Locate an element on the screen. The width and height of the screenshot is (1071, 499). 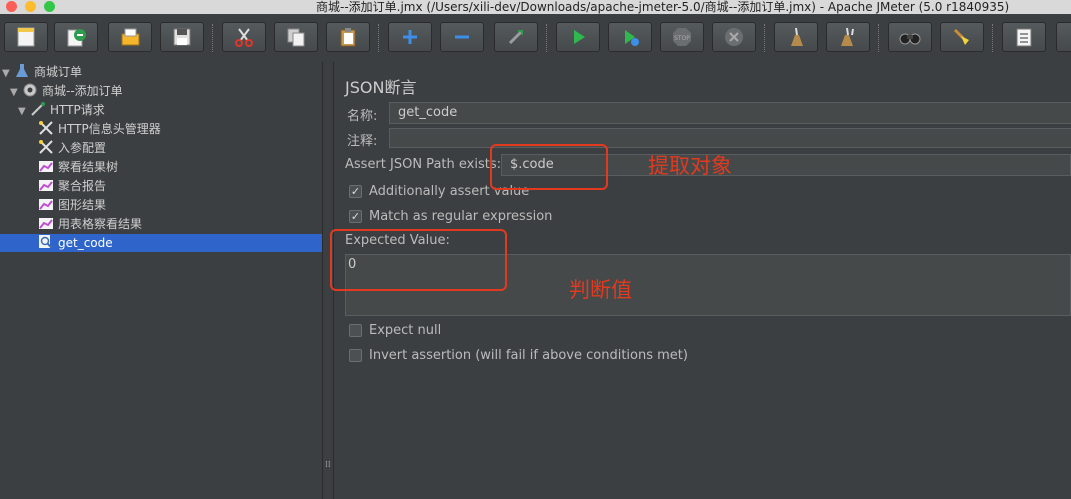
svg-text: STOP is located at coordinates (682, 38).